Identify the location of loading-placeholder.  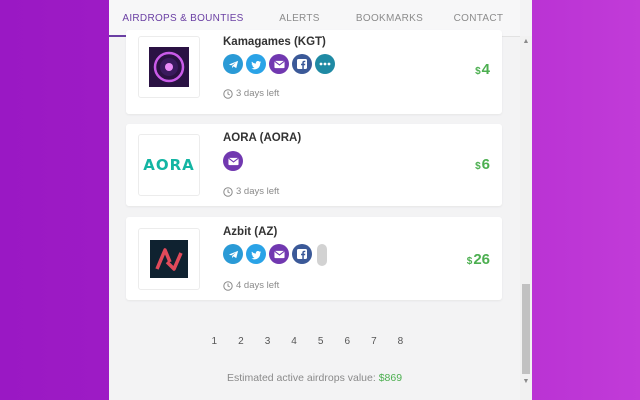
(322, 255).